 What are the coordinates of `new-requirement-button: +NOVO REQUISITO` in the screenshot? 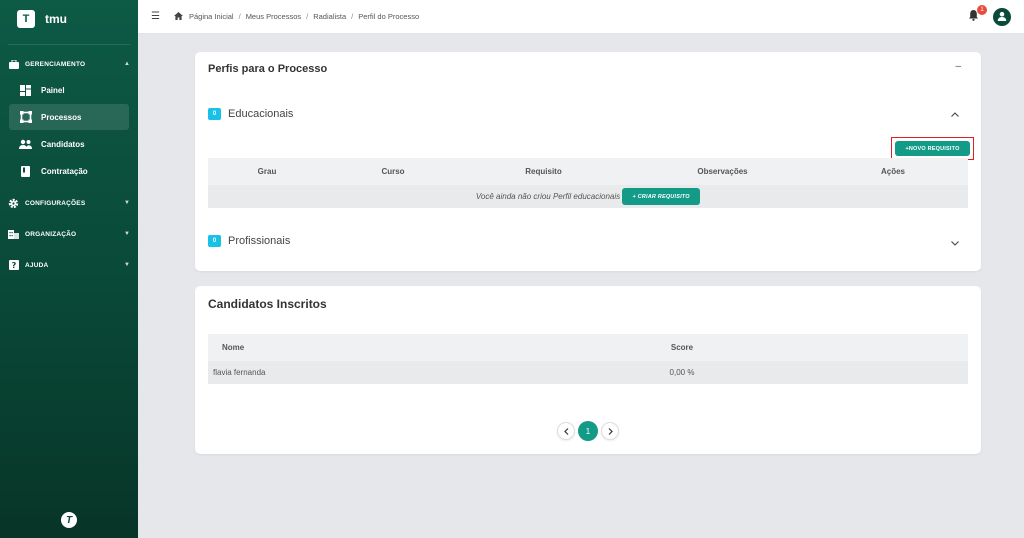 It's located at (932, 148).